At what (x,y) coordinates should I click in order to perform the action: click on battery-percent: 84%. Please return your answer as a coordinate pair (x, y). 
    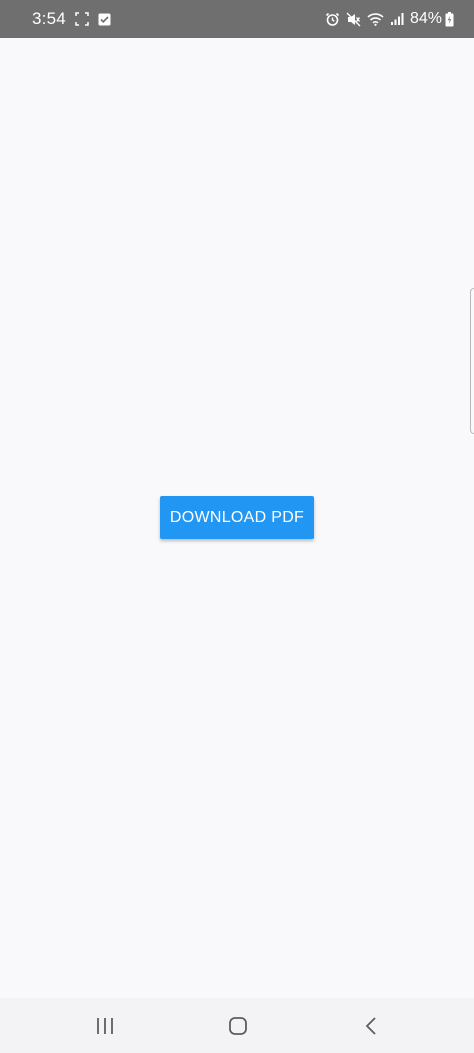
    Looking at the image, I should click on (425, 18).